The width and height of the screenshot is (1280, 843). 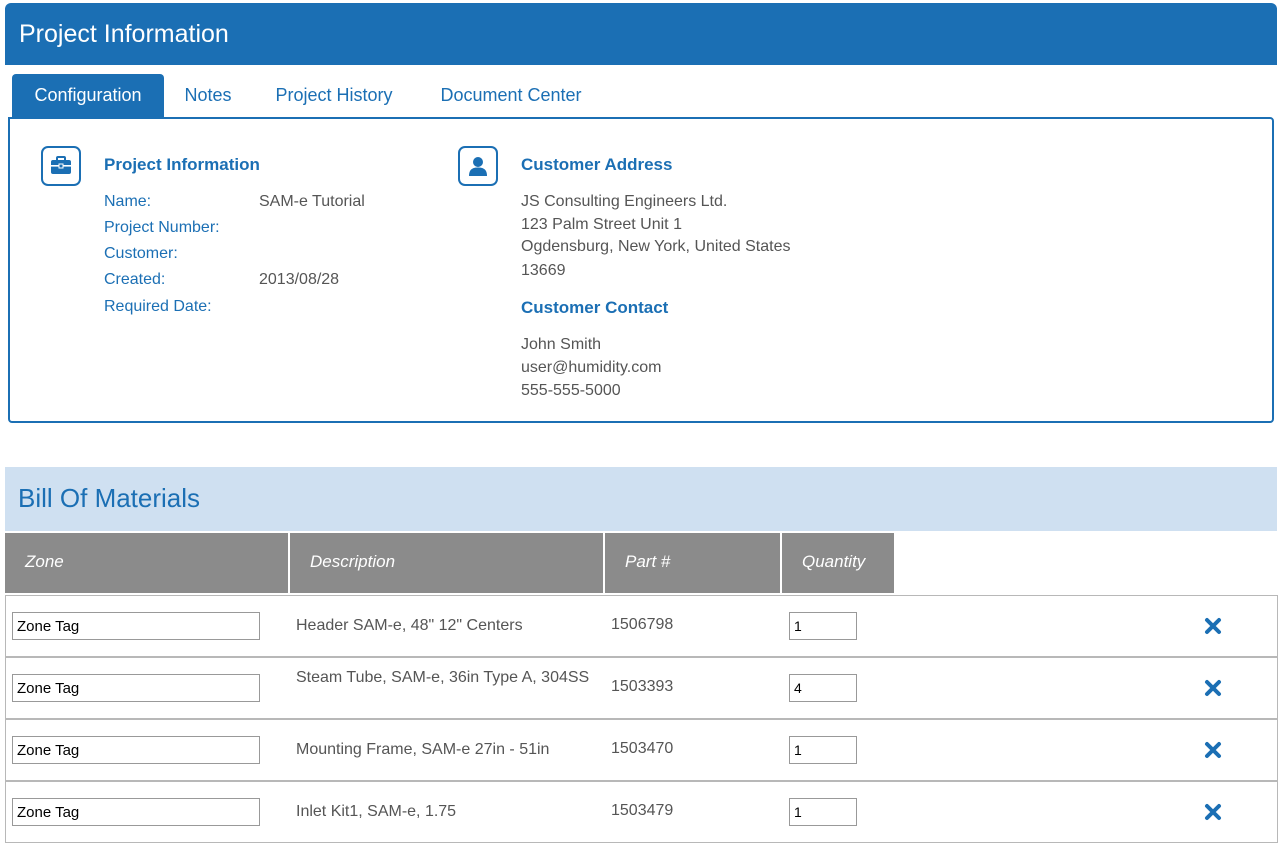 I want to click on created-value: 2013/08/28, so click(x=299, y=279).